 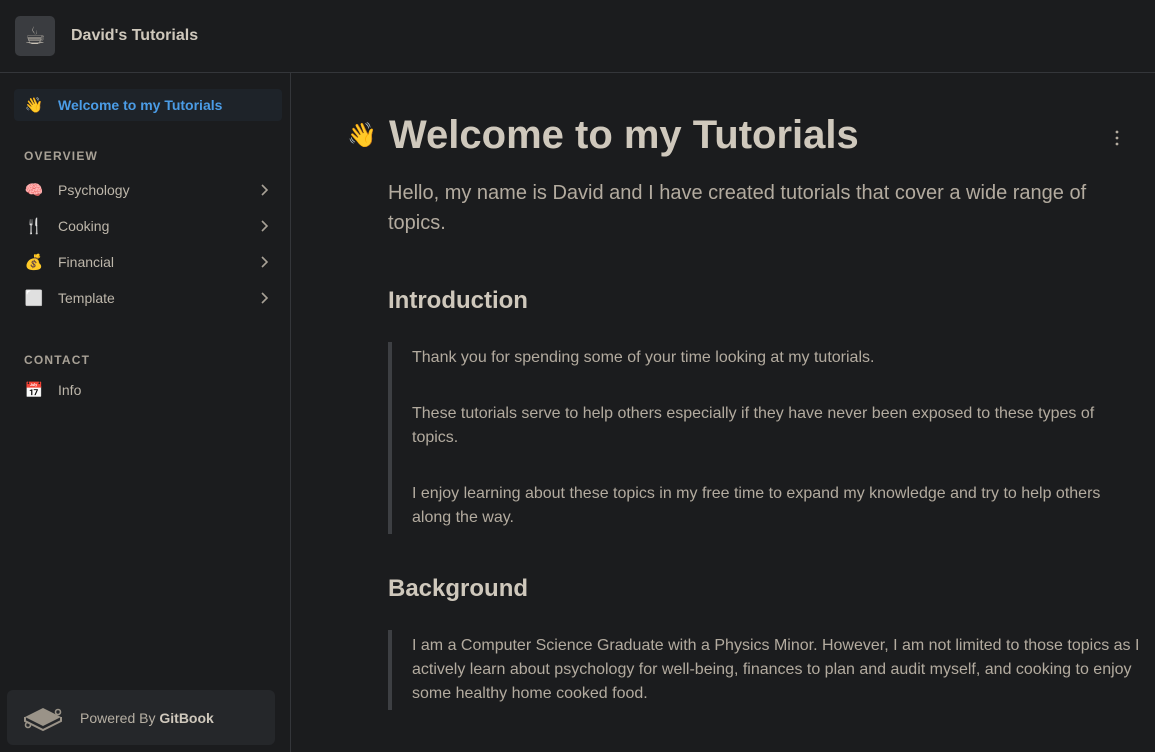 I want to click on sidebar-item-financial: 💰 Financial, so click(x=148, y=262).